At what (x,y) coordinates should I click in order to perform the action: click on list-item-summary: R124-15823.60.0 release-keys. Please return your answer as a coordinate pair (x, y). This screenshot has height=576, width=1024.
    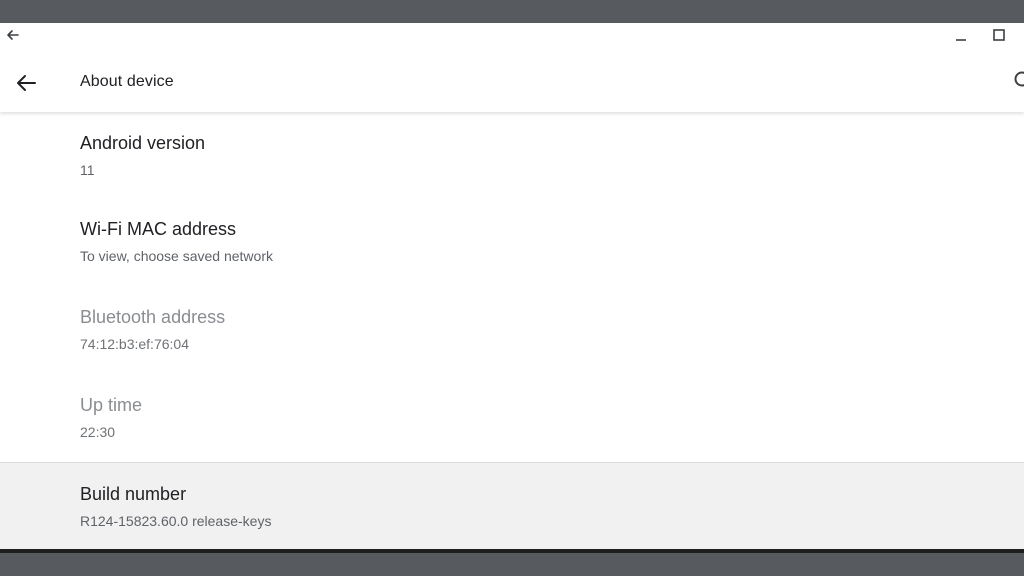
    Looking at the image, I should click on (176, 521).